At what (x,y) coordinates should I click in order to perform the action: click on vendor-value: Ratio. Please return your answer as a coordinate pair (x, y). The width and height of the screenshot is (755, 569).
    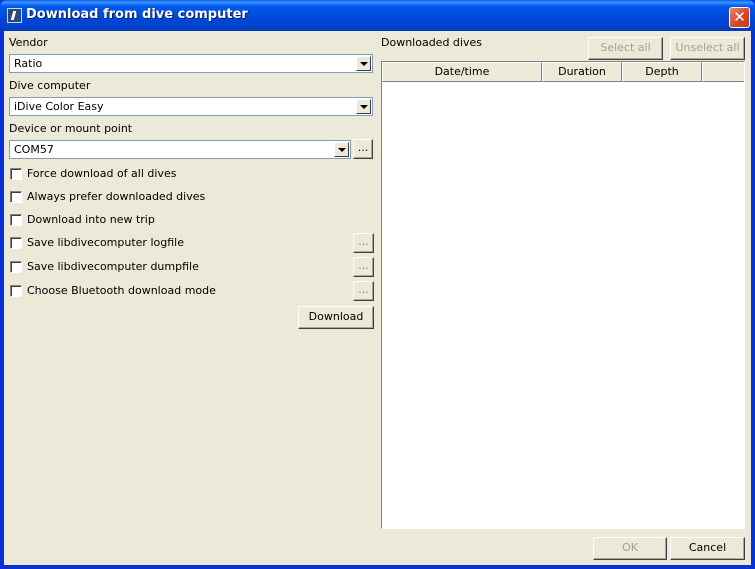
    Looking at the image, I should click on (28, 63).